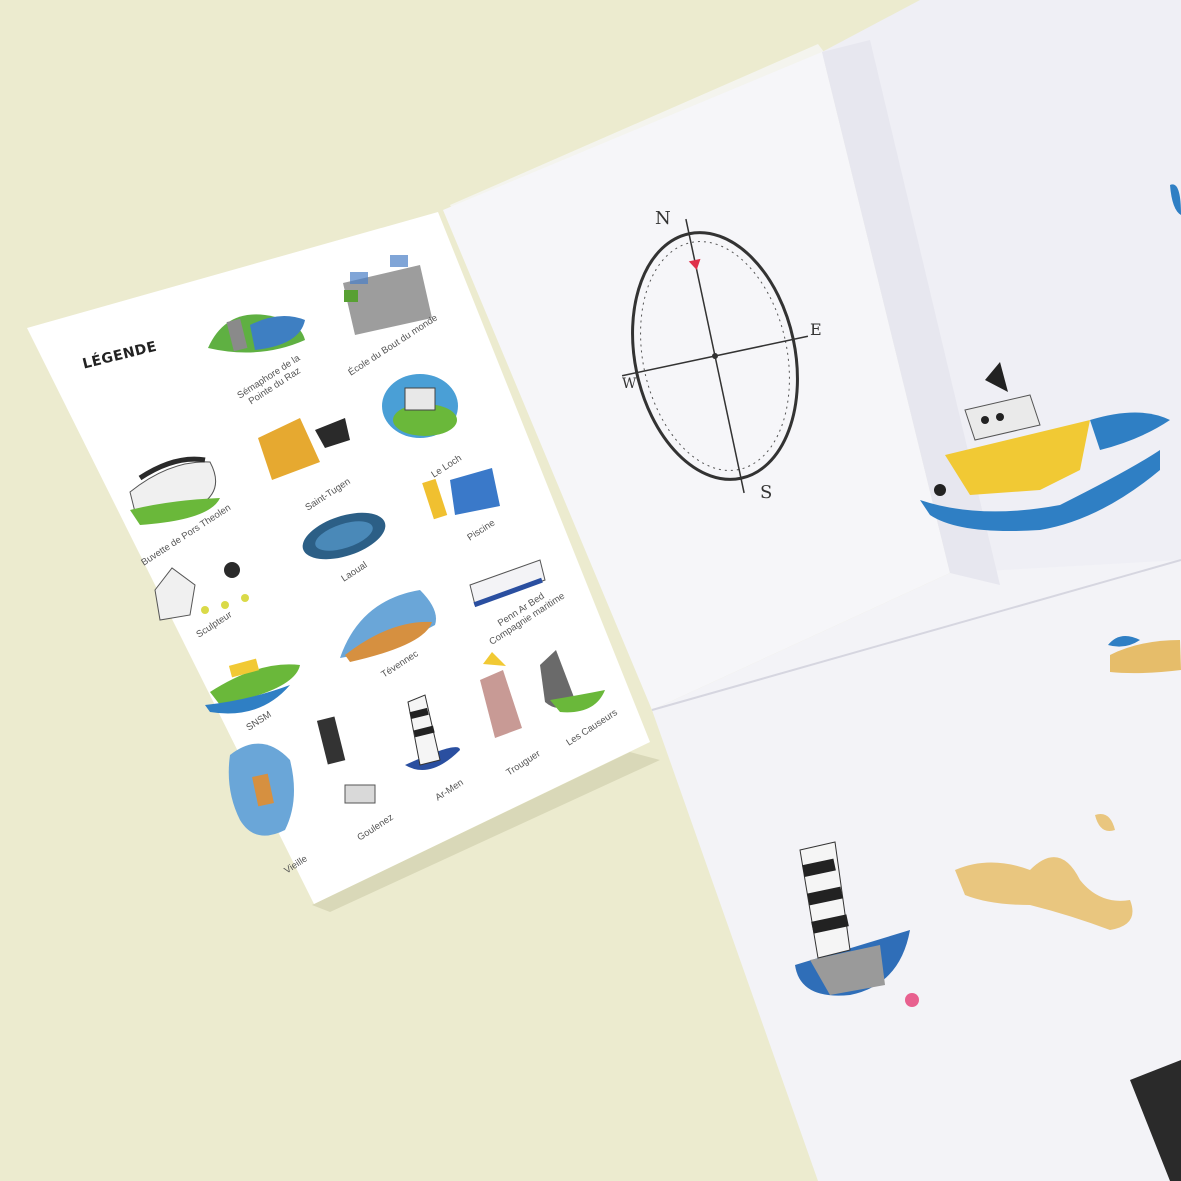  What do you see at coordinates (629, 384) in the screenshot?
I see `compass-west-label: W` at bounding box center [629, 384].